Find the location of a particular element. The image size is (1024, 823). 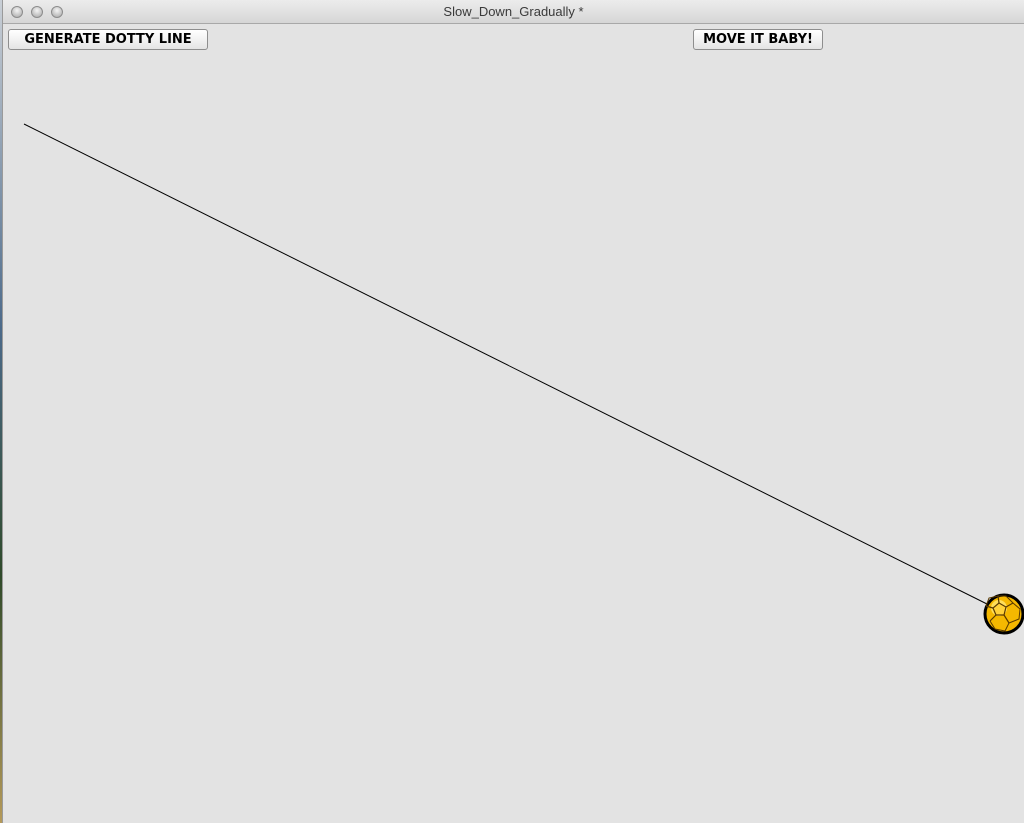

title-bar: Slow_Down_Gradually * is located at coordinates (513, 12).